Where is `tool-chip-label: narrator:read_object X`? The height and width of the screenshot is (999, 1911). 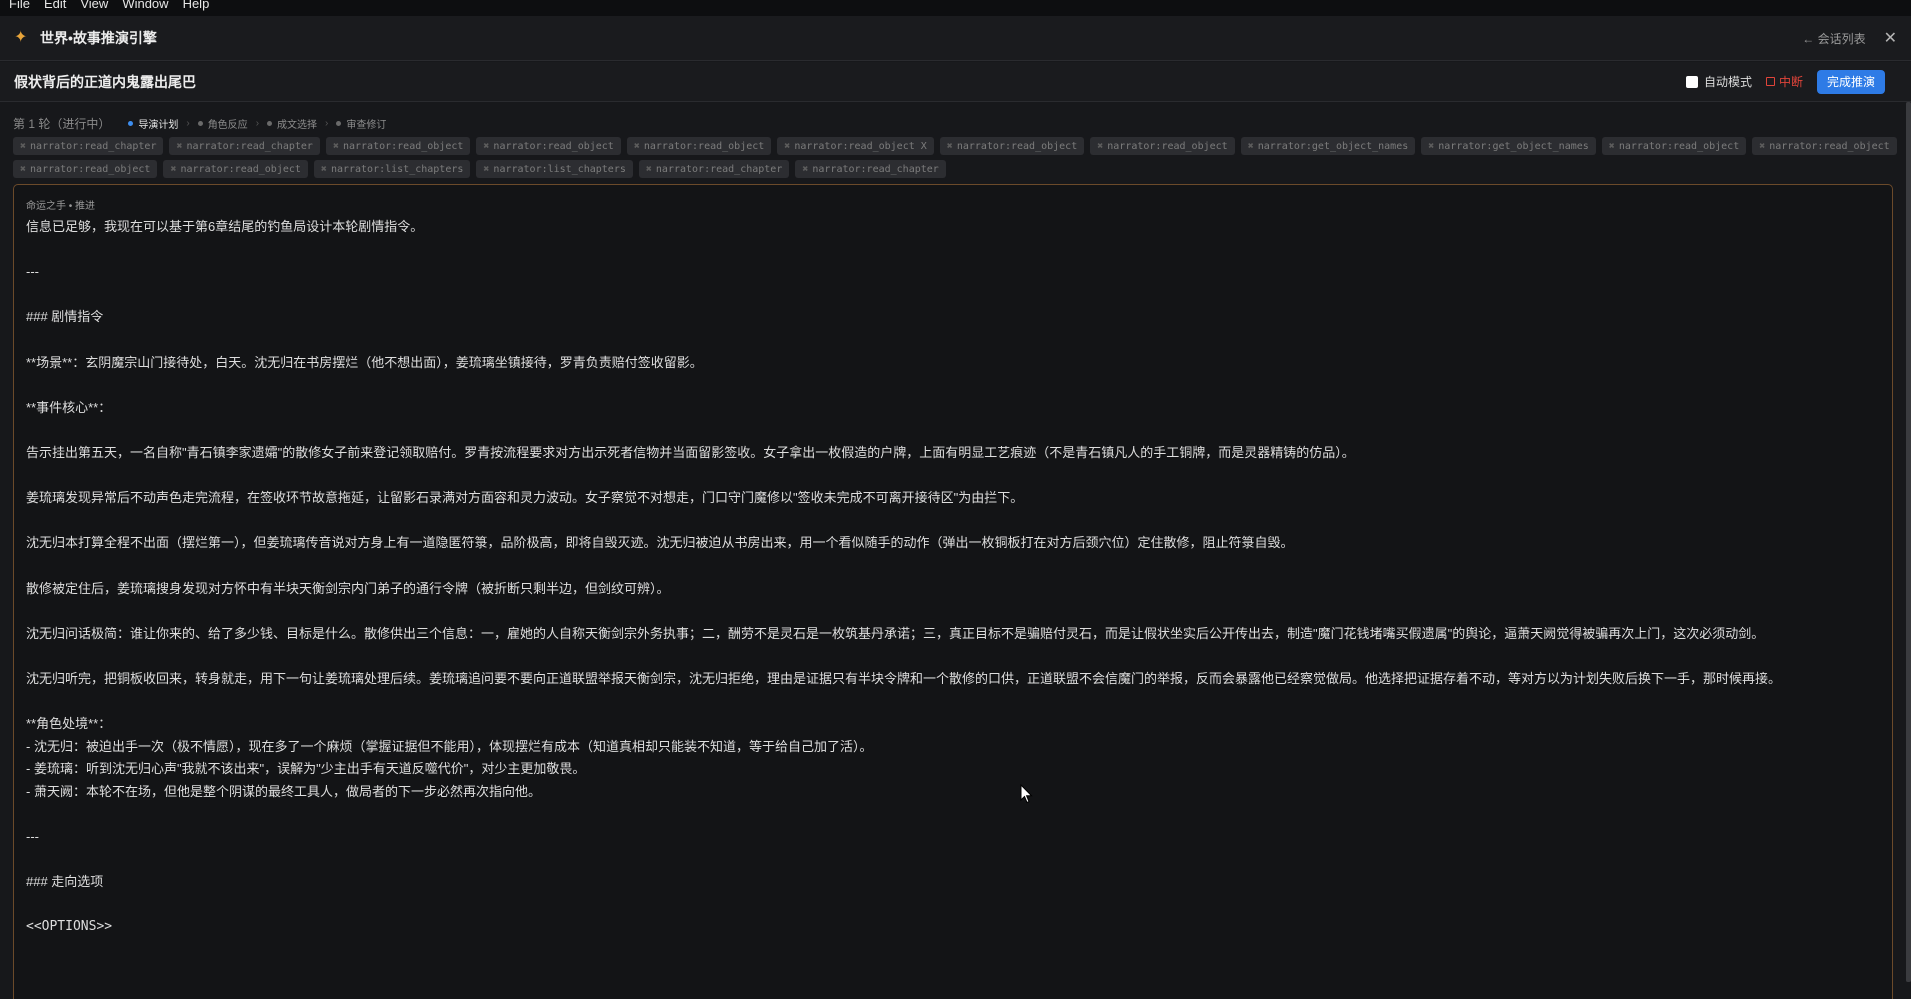
tool-chip-label: narrator:read_object X is located at coordinates (860, 146).